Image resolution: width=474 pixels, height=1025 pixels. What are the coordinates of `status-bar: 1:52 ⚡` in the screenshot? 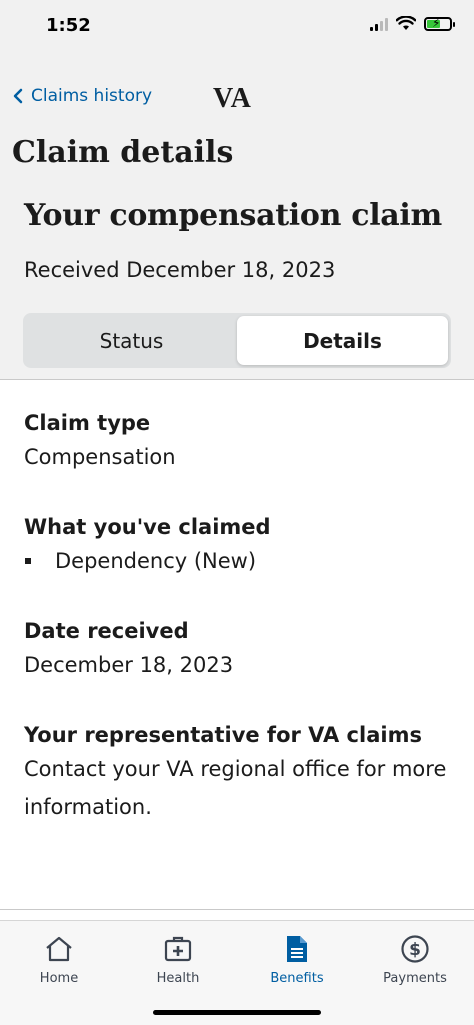 It's located at (237, 25).